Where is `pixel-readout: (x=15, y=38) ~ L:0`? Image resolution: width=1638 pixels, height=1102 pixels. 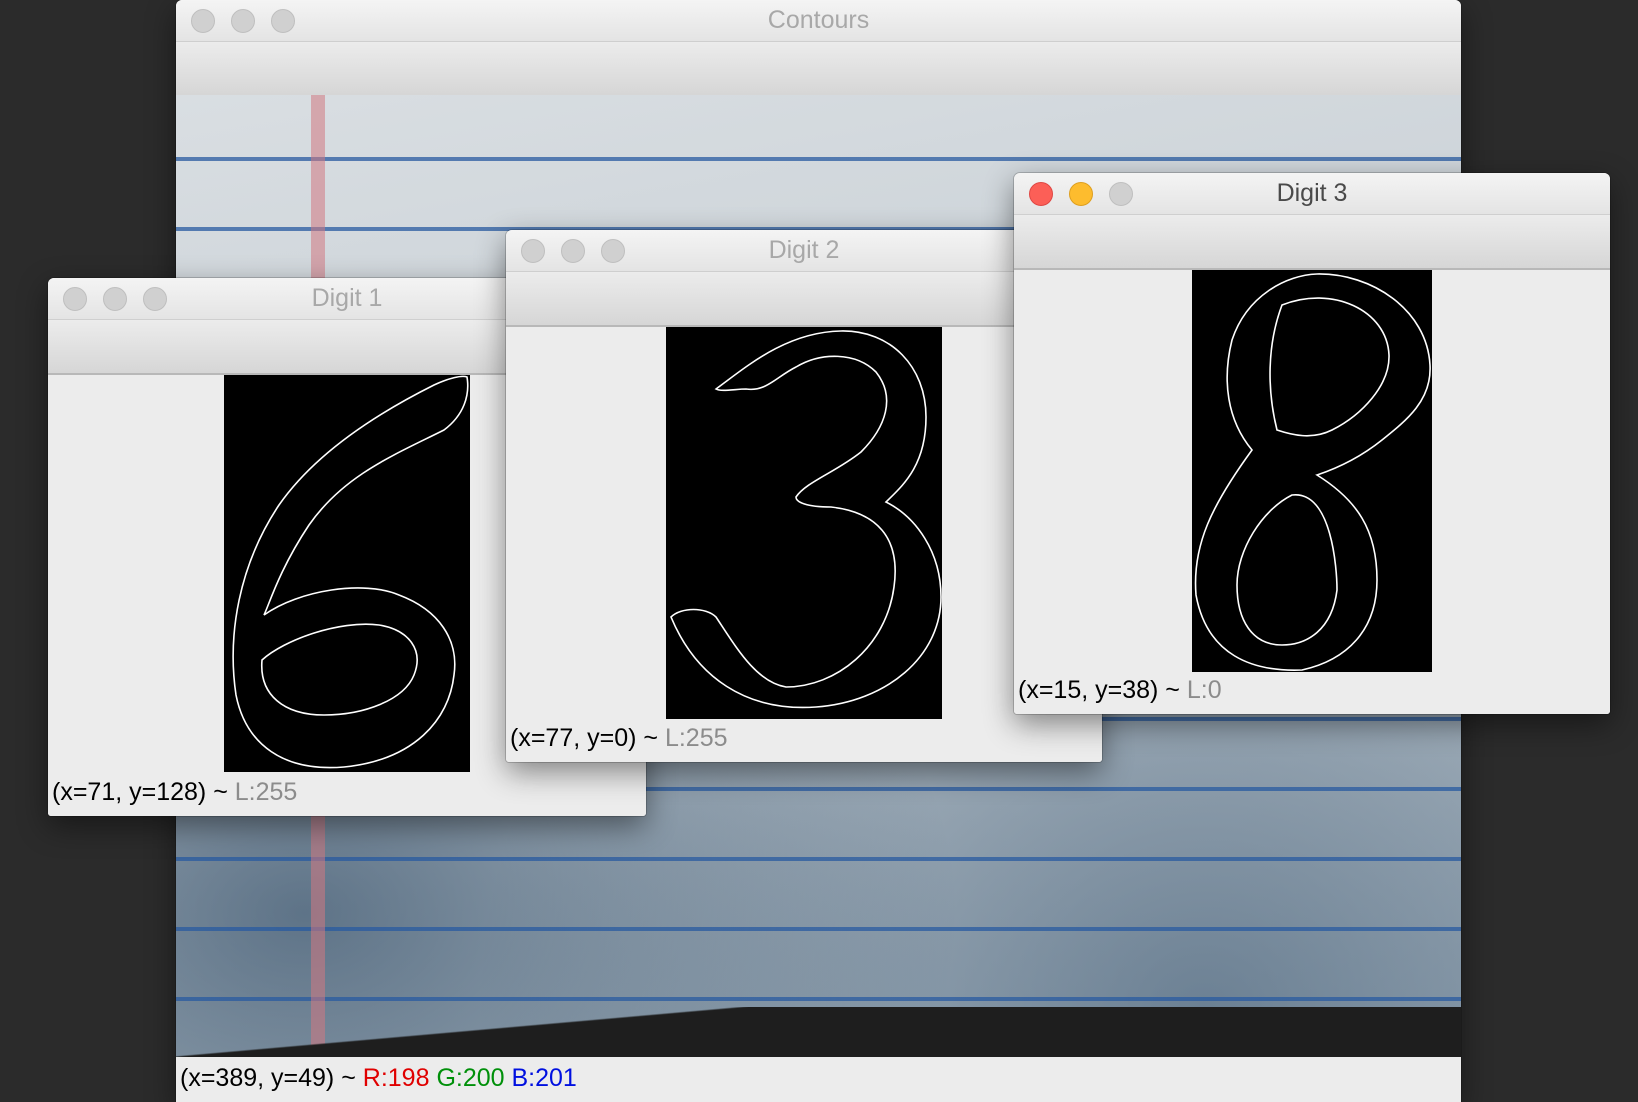
pixel-readout: (x=15, y=38) ~ L:0 is located at coordinates (1120, 690).